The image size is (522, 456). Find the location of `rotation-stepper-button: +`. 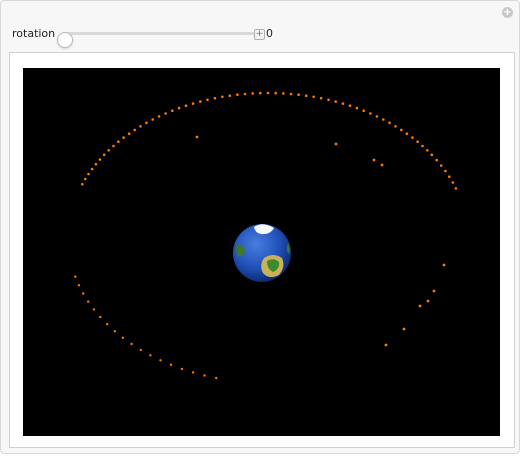

rotation-stepper-button: + is located at coordinates (259, 34).